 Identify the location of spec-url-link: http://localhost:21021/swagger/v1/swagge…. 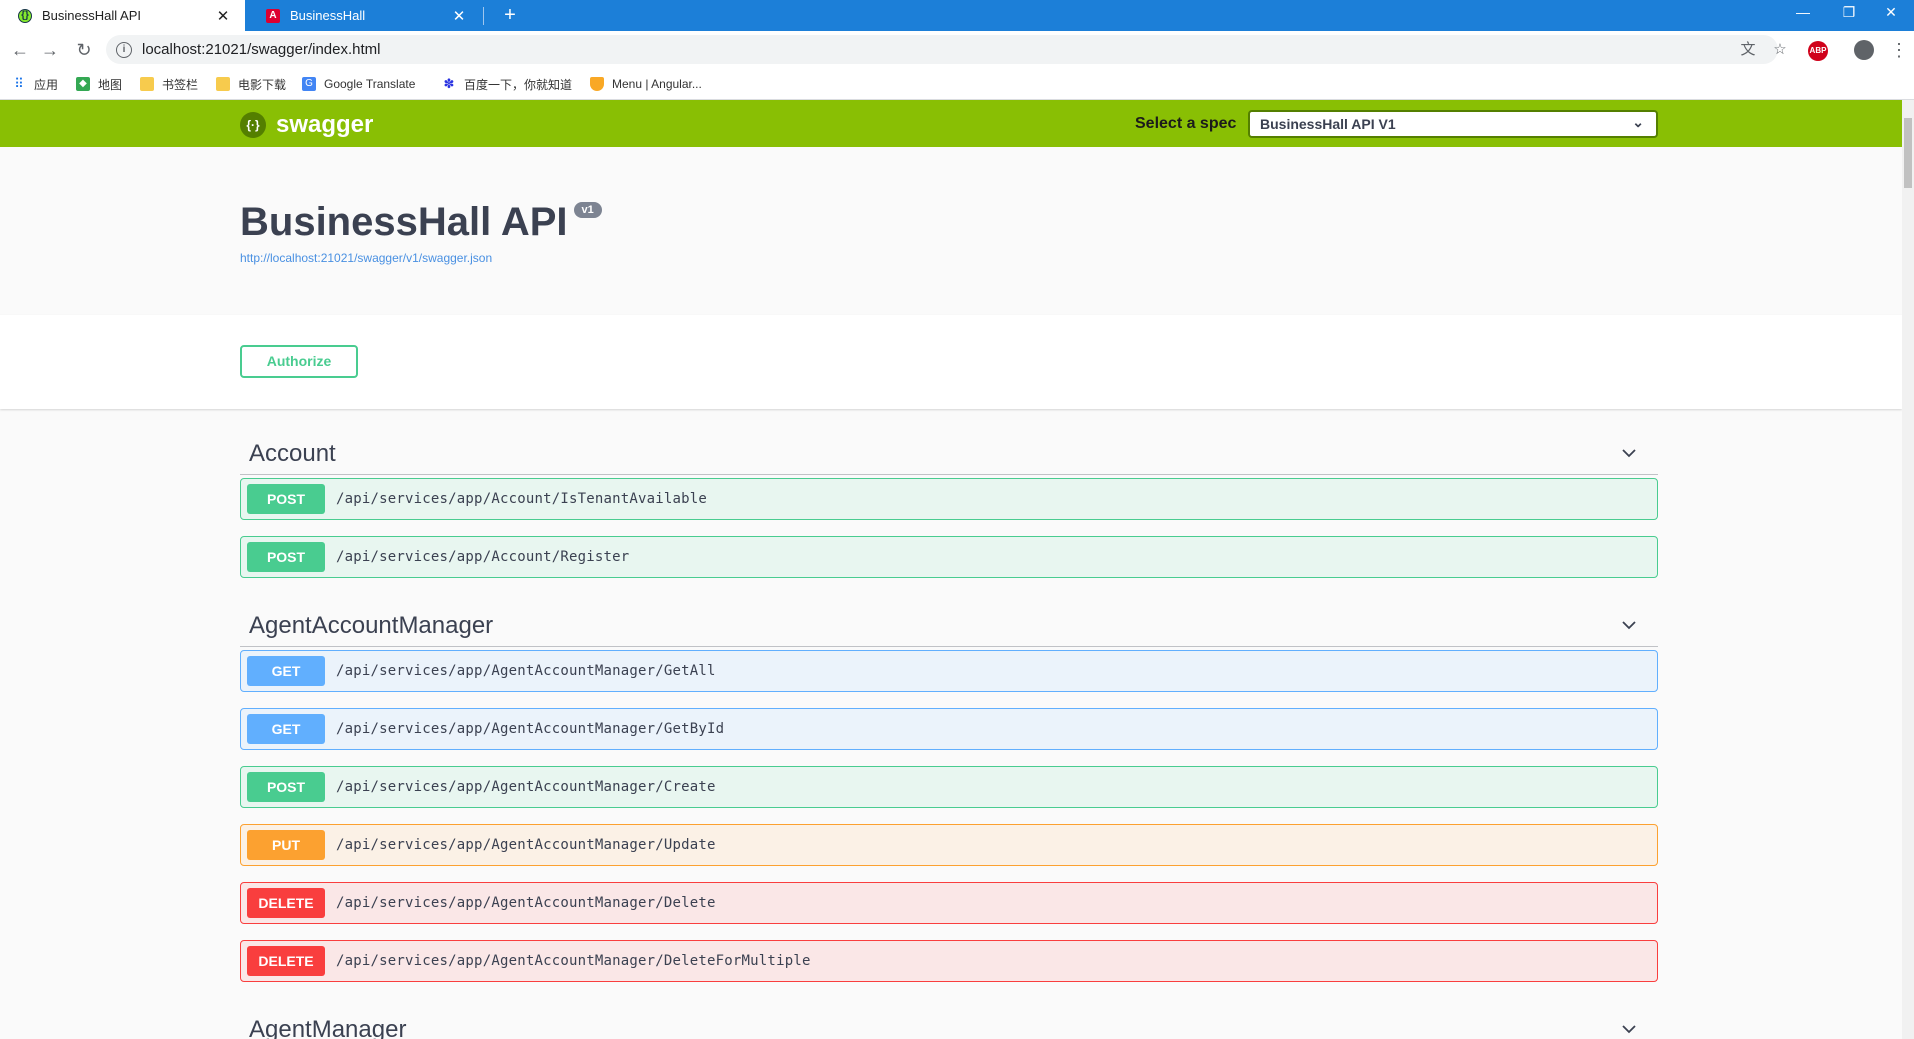
(366, 258).